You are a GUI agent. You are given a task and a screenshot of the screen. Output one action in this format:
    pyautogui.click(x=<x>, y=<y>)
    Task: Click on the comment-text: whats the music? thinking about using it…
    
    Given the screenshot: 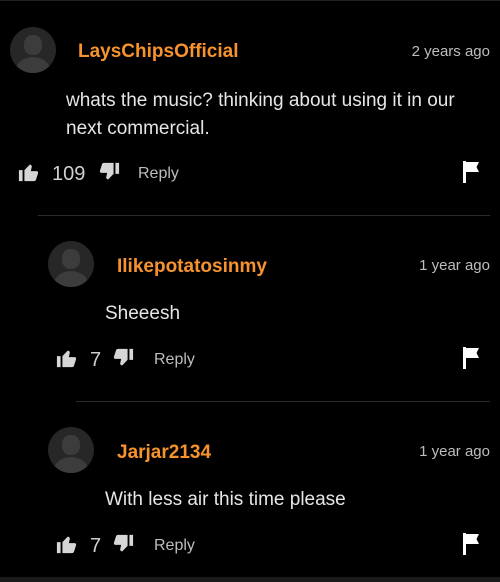 What is the action you would take?
    pyautogui.click(x=260, y=114)
    